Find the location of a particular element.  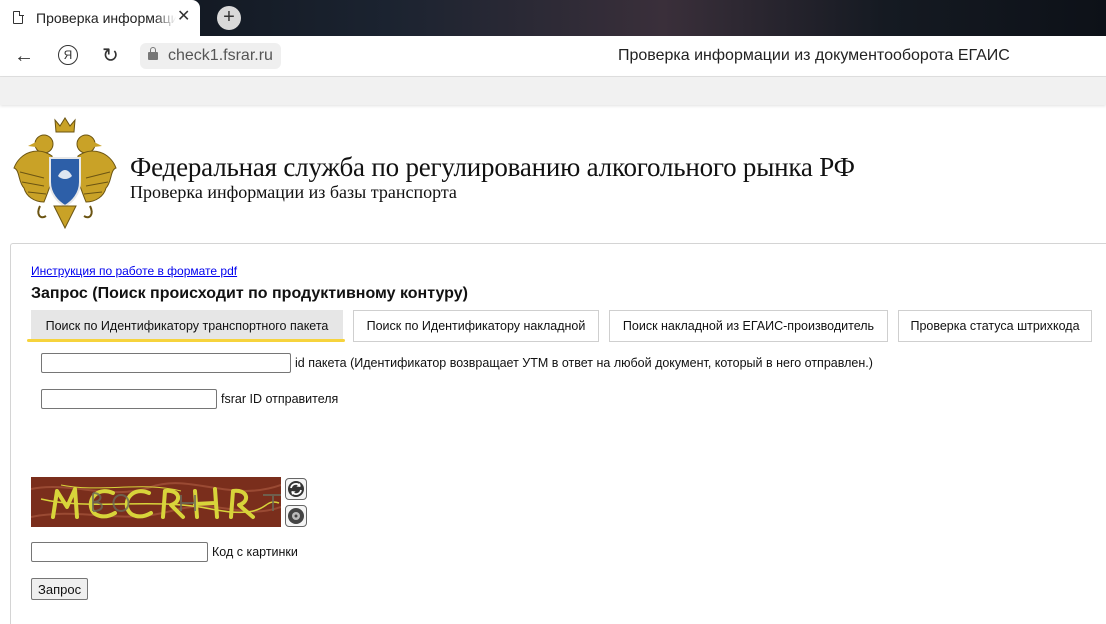

tab-barcode-status: Проверка статуса штрихкода is located at coordinates (995, 326).